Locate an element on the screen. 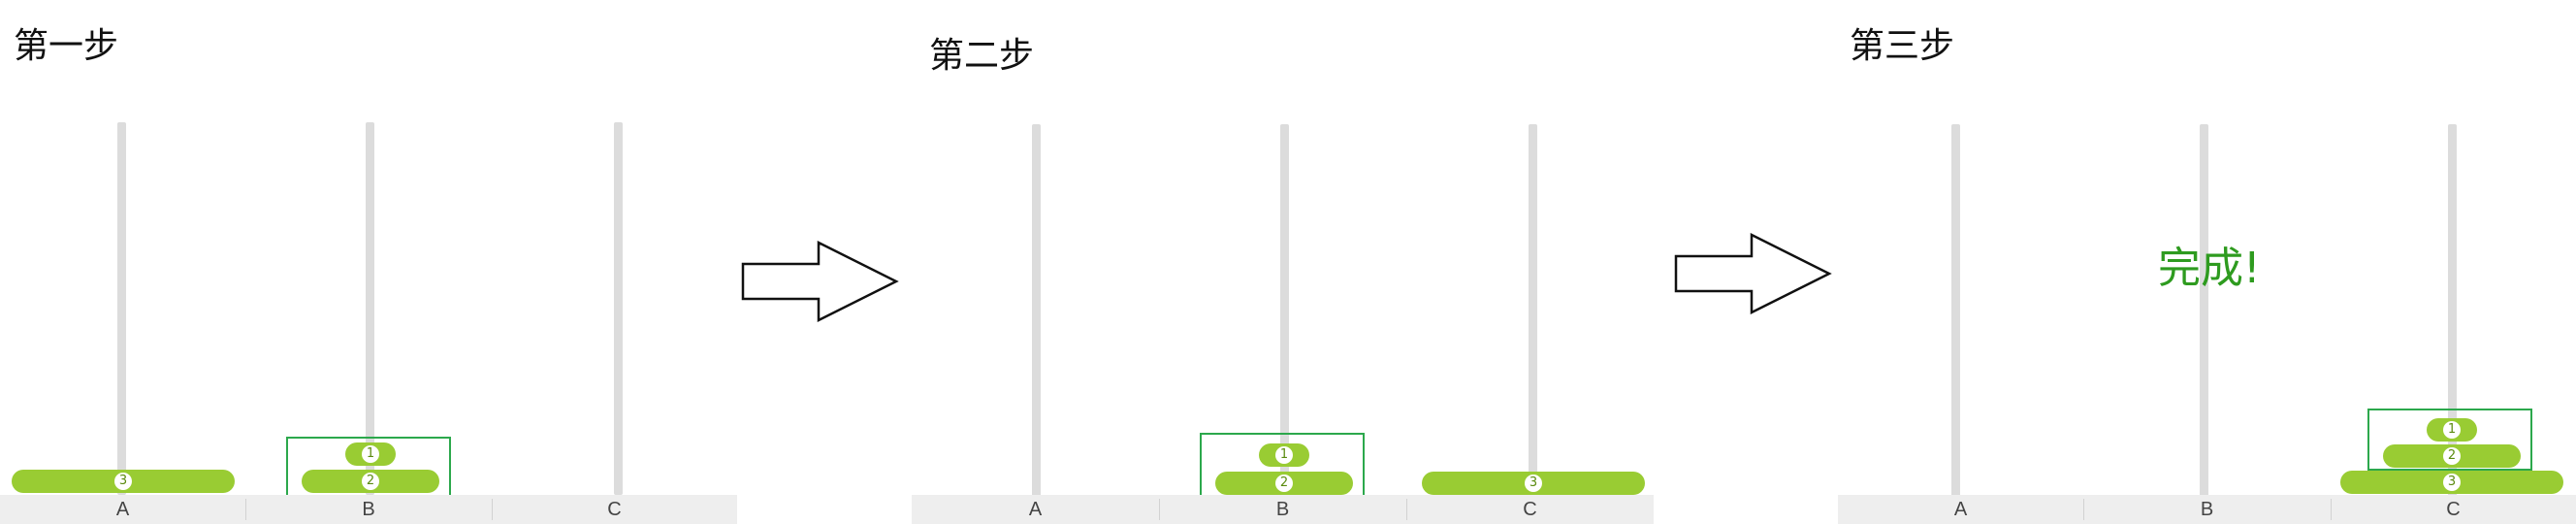 This screenshot has height=524, width=2576. completion-message: 完成! is located at coordinates (2209, 268).